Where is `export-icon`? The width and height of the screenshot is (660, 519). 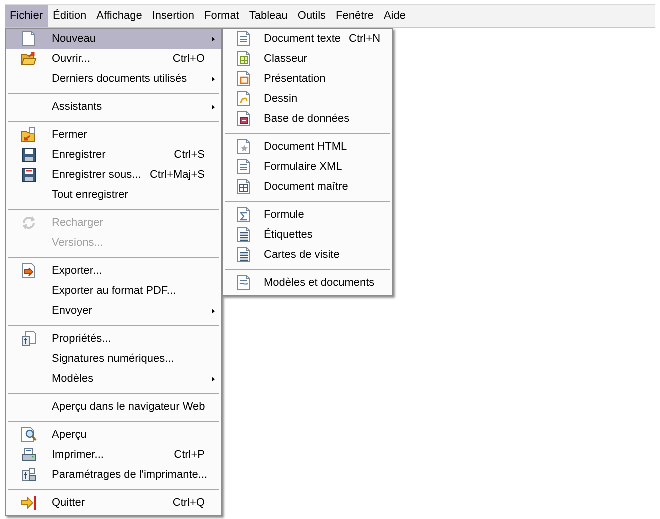
export-icon is located at coordinates (29, 271).